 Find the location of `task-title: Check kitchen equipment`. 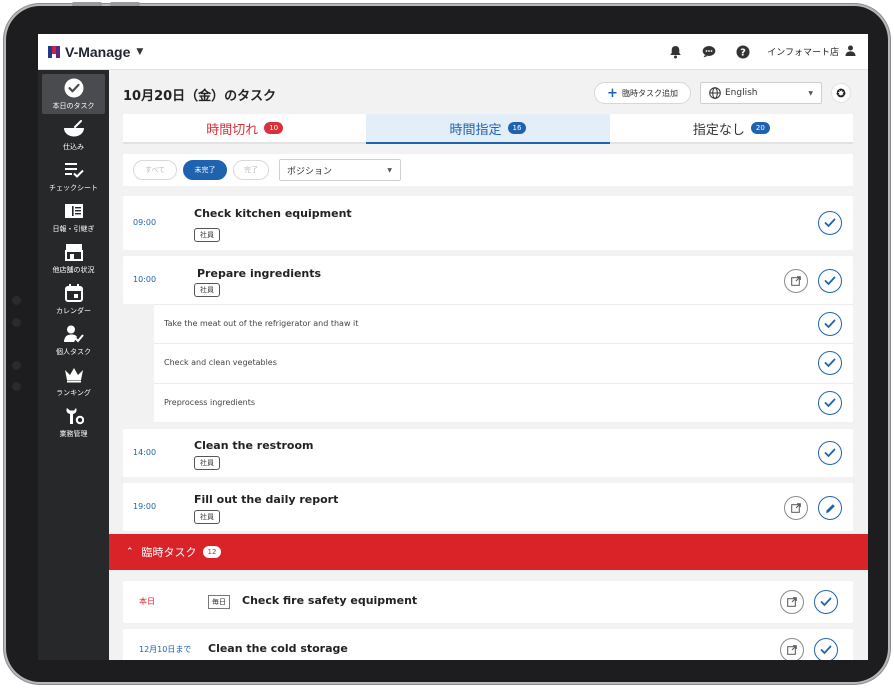

task-title: Check kitchen equipment is located at coordinates (273, 213).